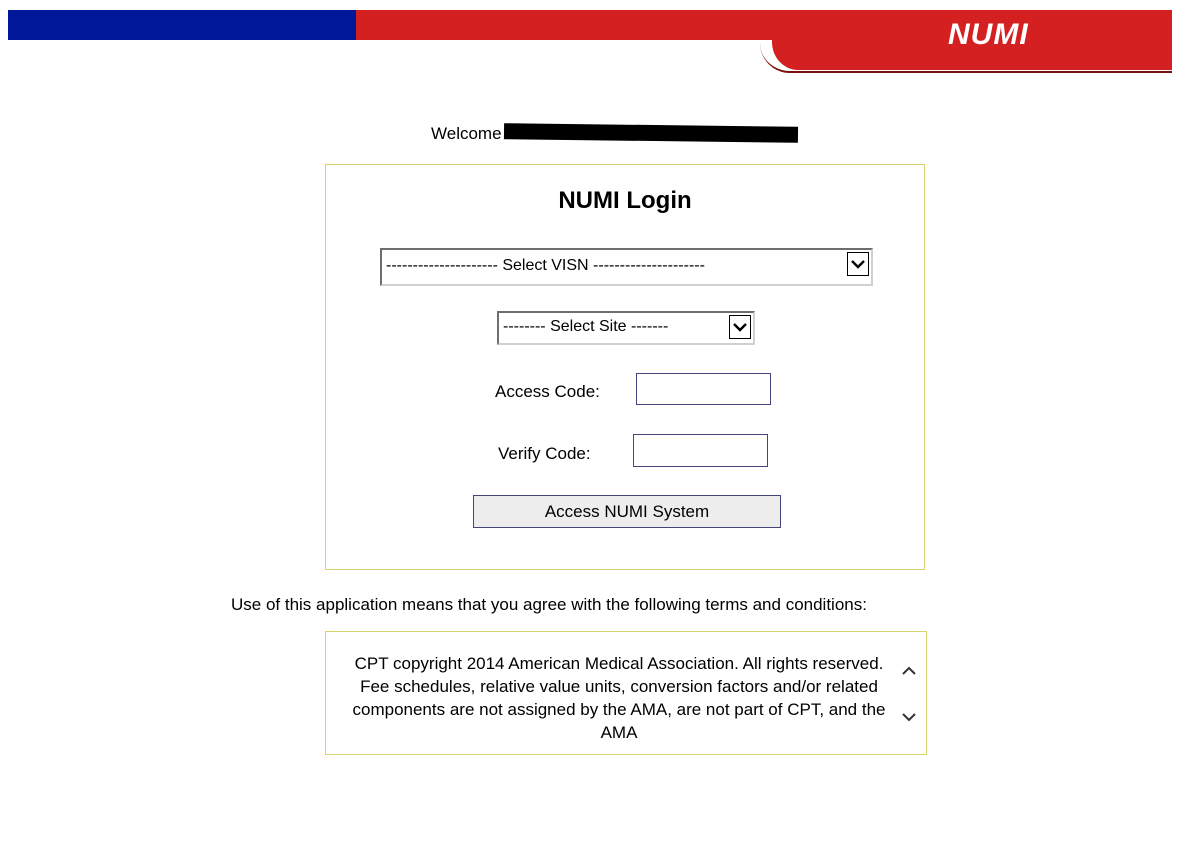 Image resolution: width=1180 pixels, height=842 pixels. I want to click on welcome-label: Welcome, so click(466, 133).